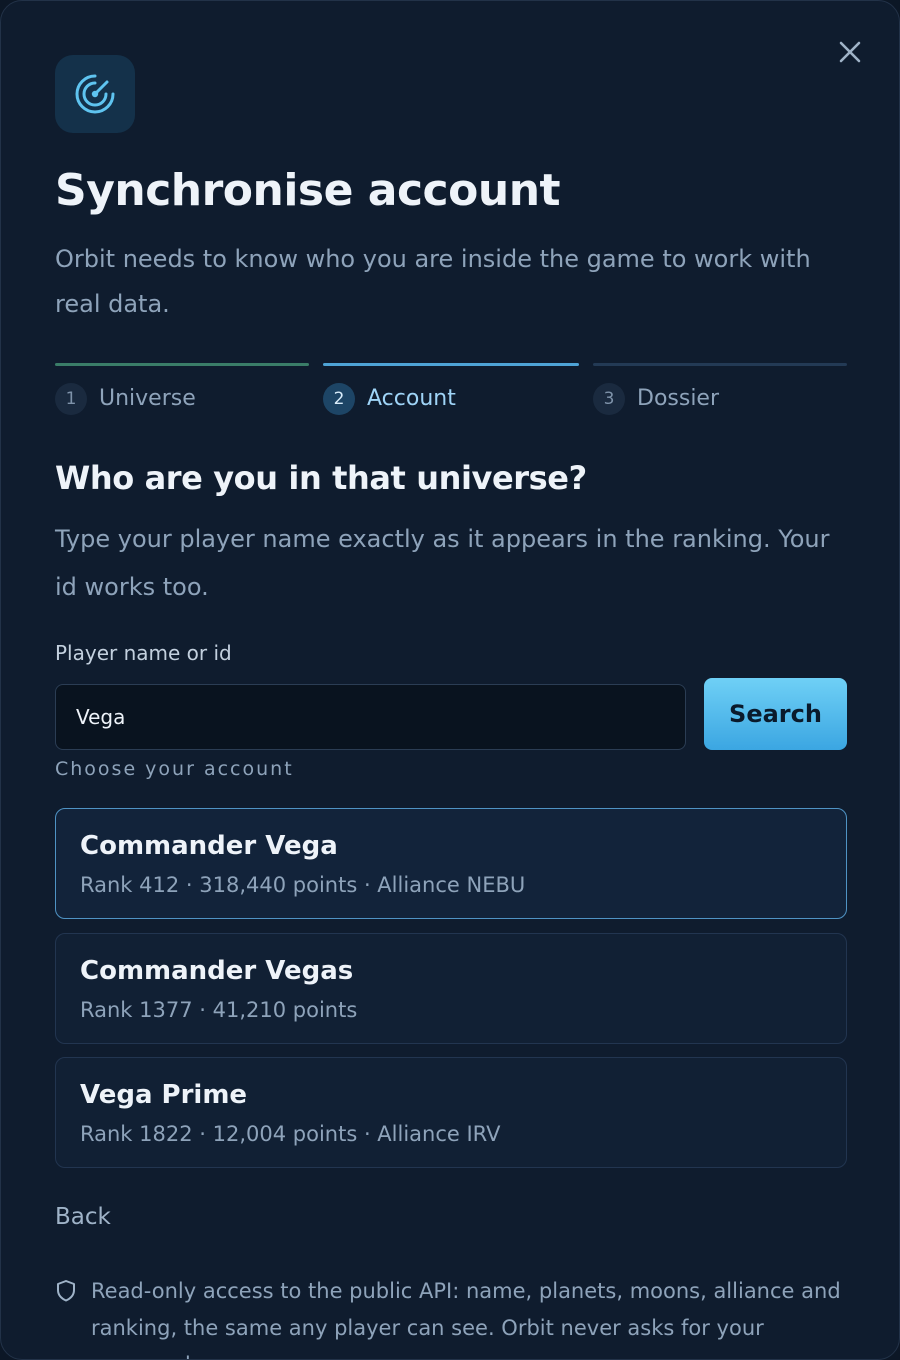  I want to click on dialog-title: Synchronise account, so click(308, 190).